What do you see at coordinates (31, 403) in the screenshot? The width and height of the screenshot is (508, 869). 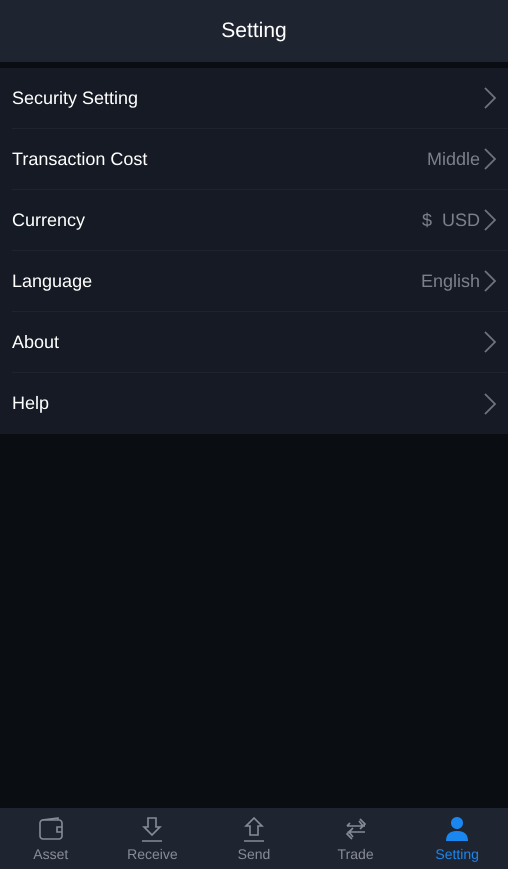 I see `row-label: Help` at bounding box center [31, 403].